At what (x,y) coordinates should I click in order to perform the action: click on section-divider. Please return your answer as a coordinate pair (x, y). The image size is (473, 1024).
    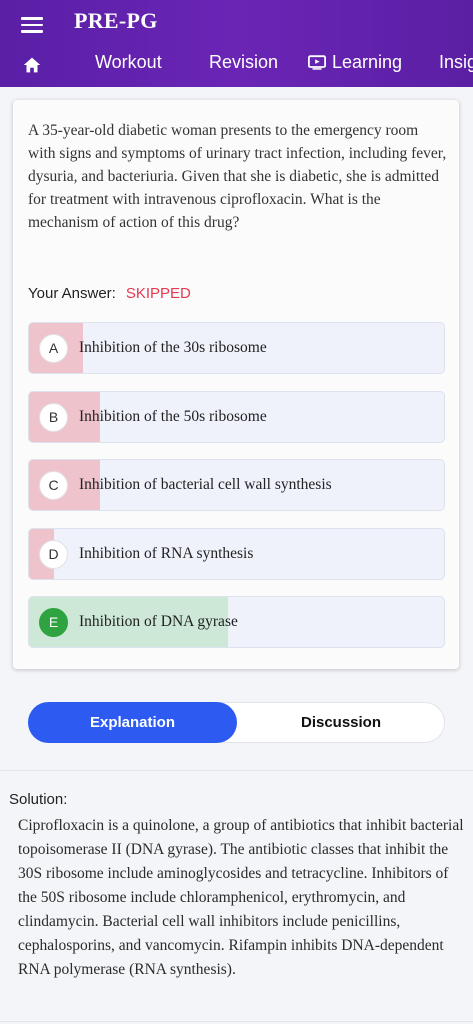
    Looking at the image, I should click on (236, 770).